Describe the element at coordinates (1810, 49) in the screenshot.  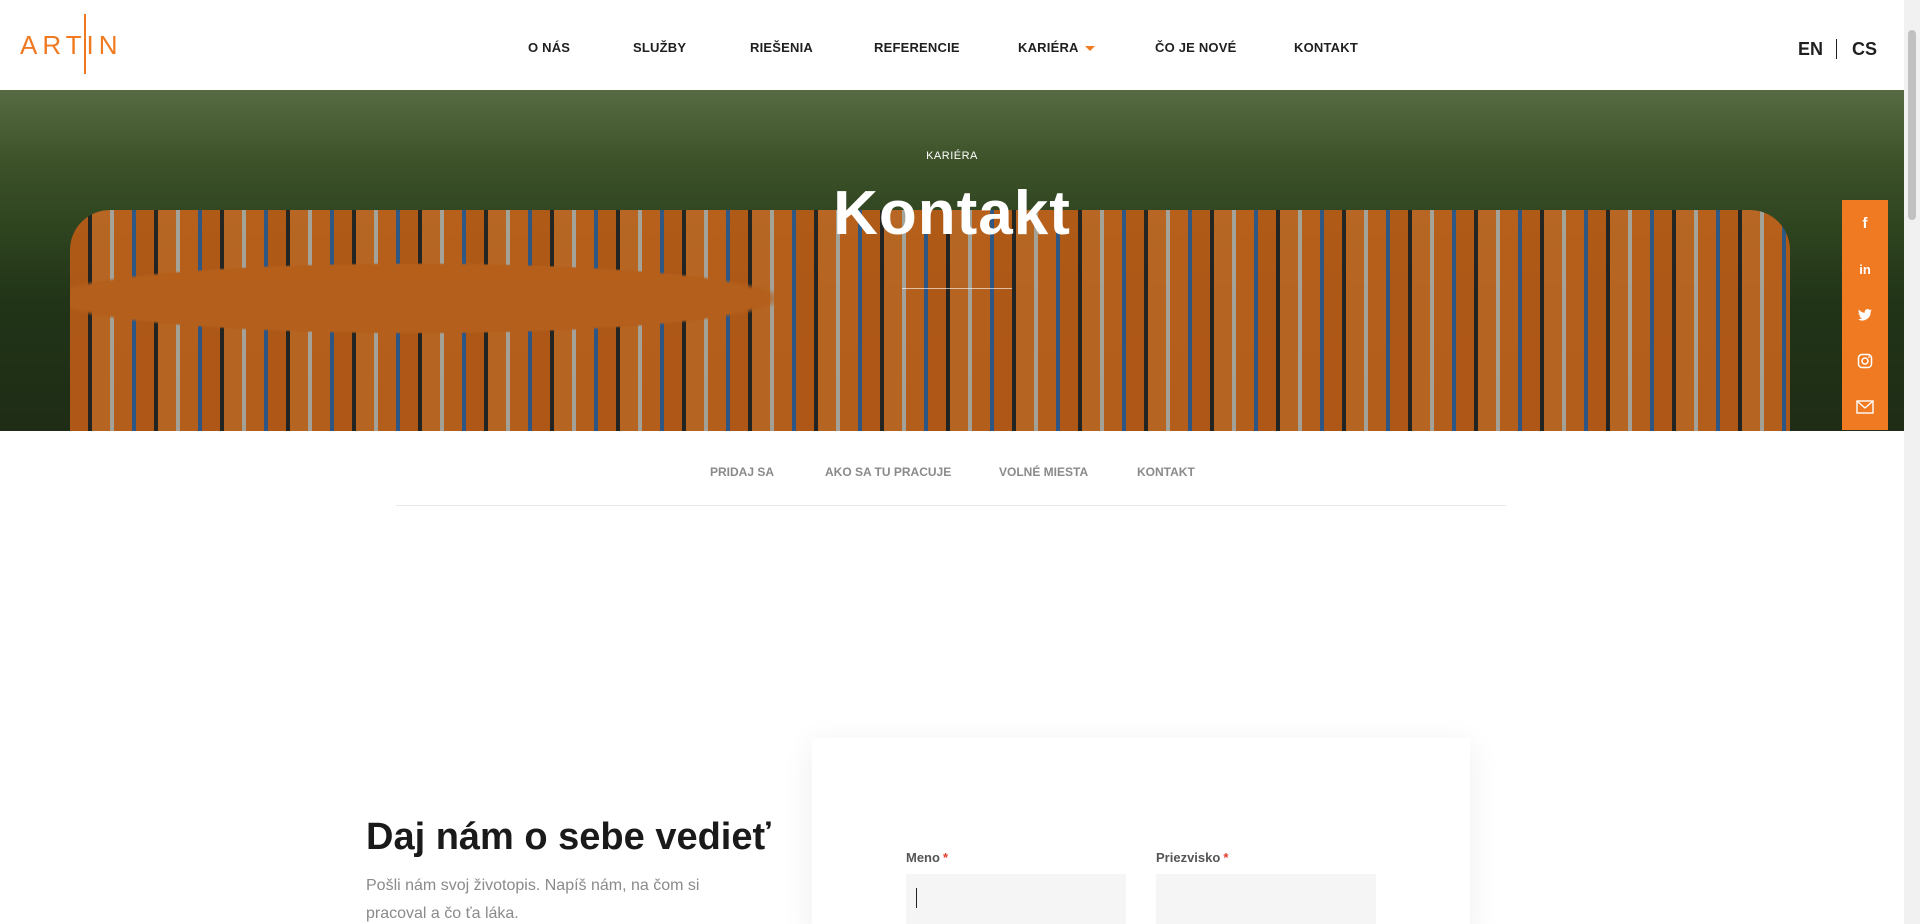
I see `language-en: EN` at that location.